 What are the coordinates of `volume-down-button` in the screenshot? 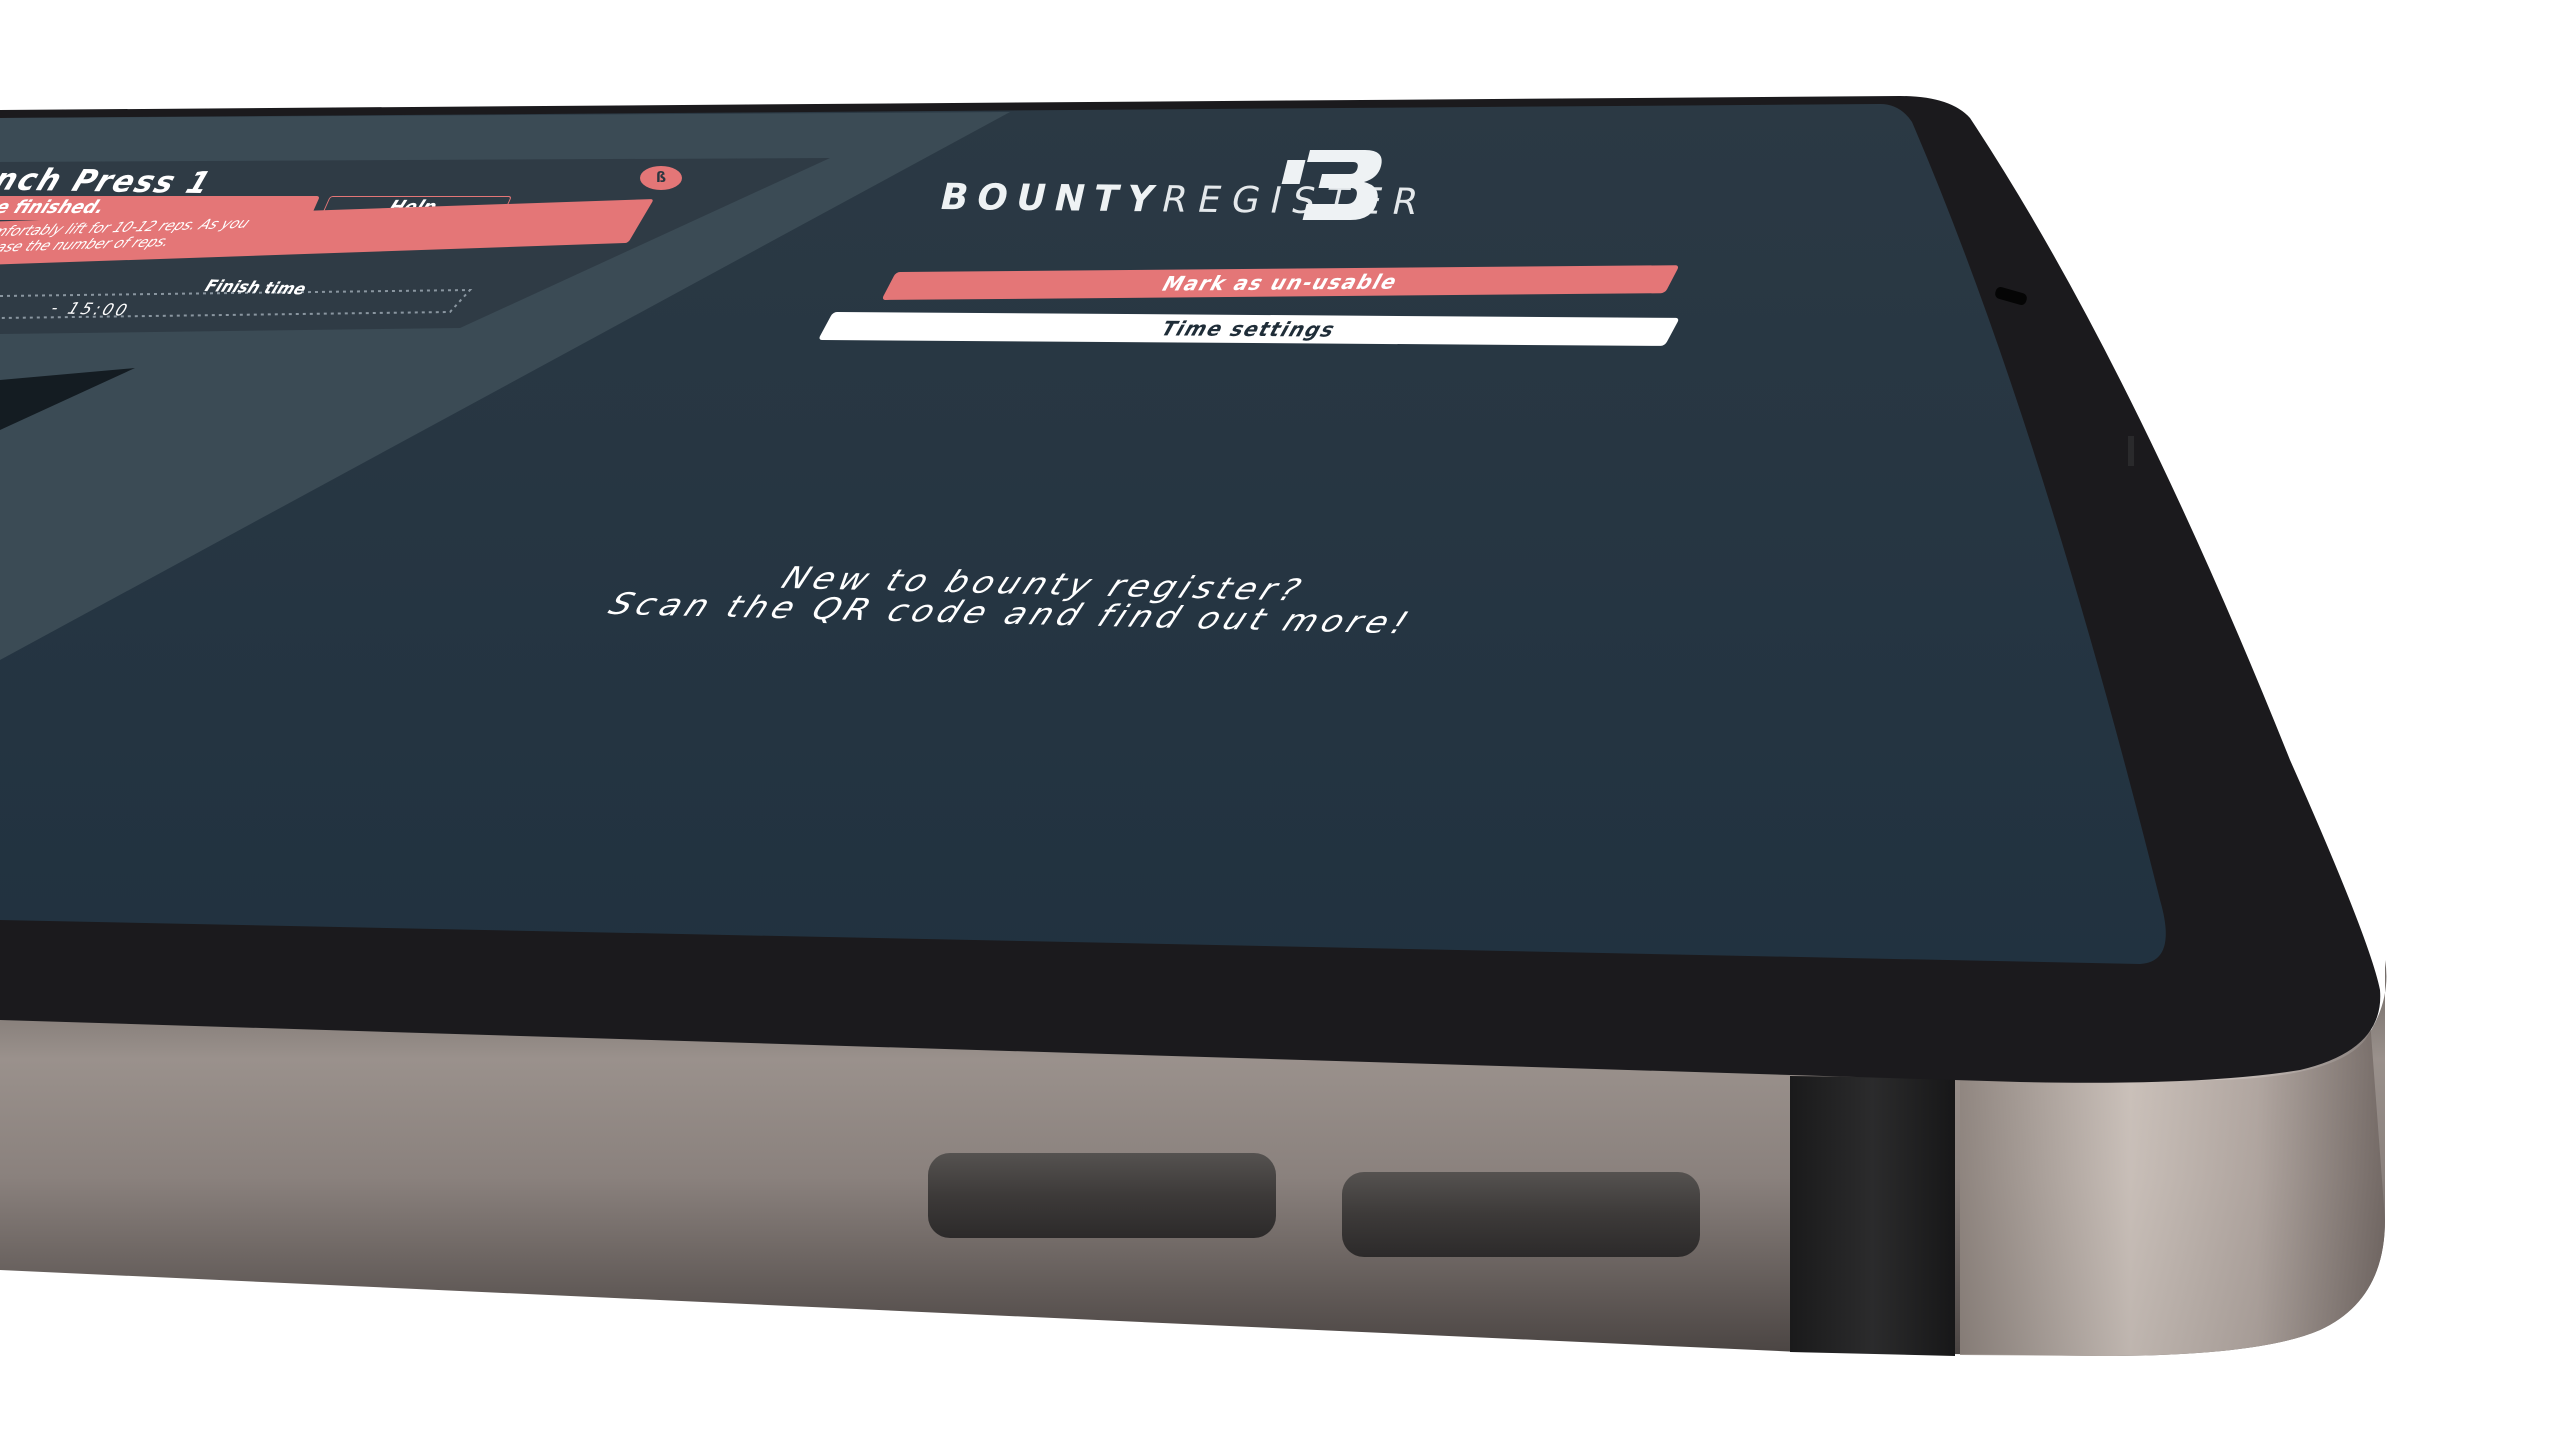 It's located at (1521, 1214).